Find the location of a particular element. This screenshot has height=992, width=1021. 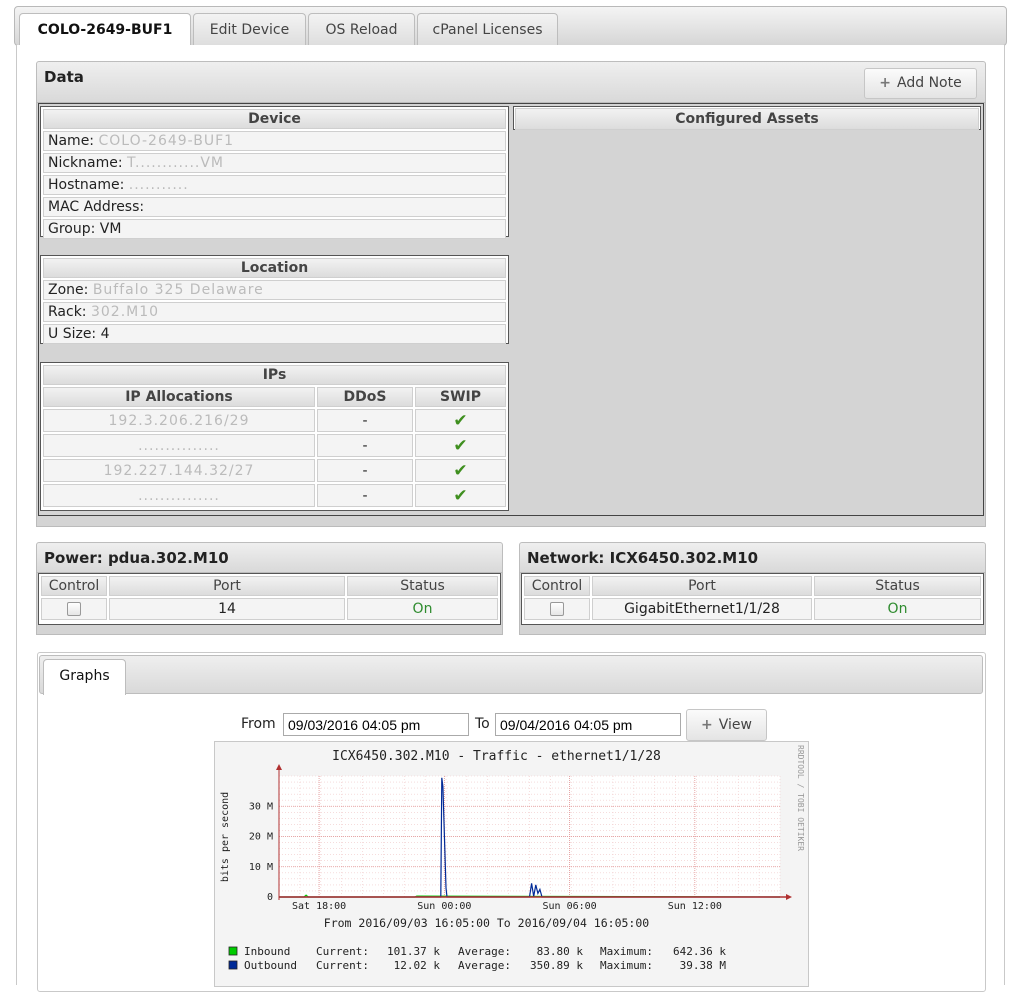

view-button: + View is located at coordinates (726, 725).